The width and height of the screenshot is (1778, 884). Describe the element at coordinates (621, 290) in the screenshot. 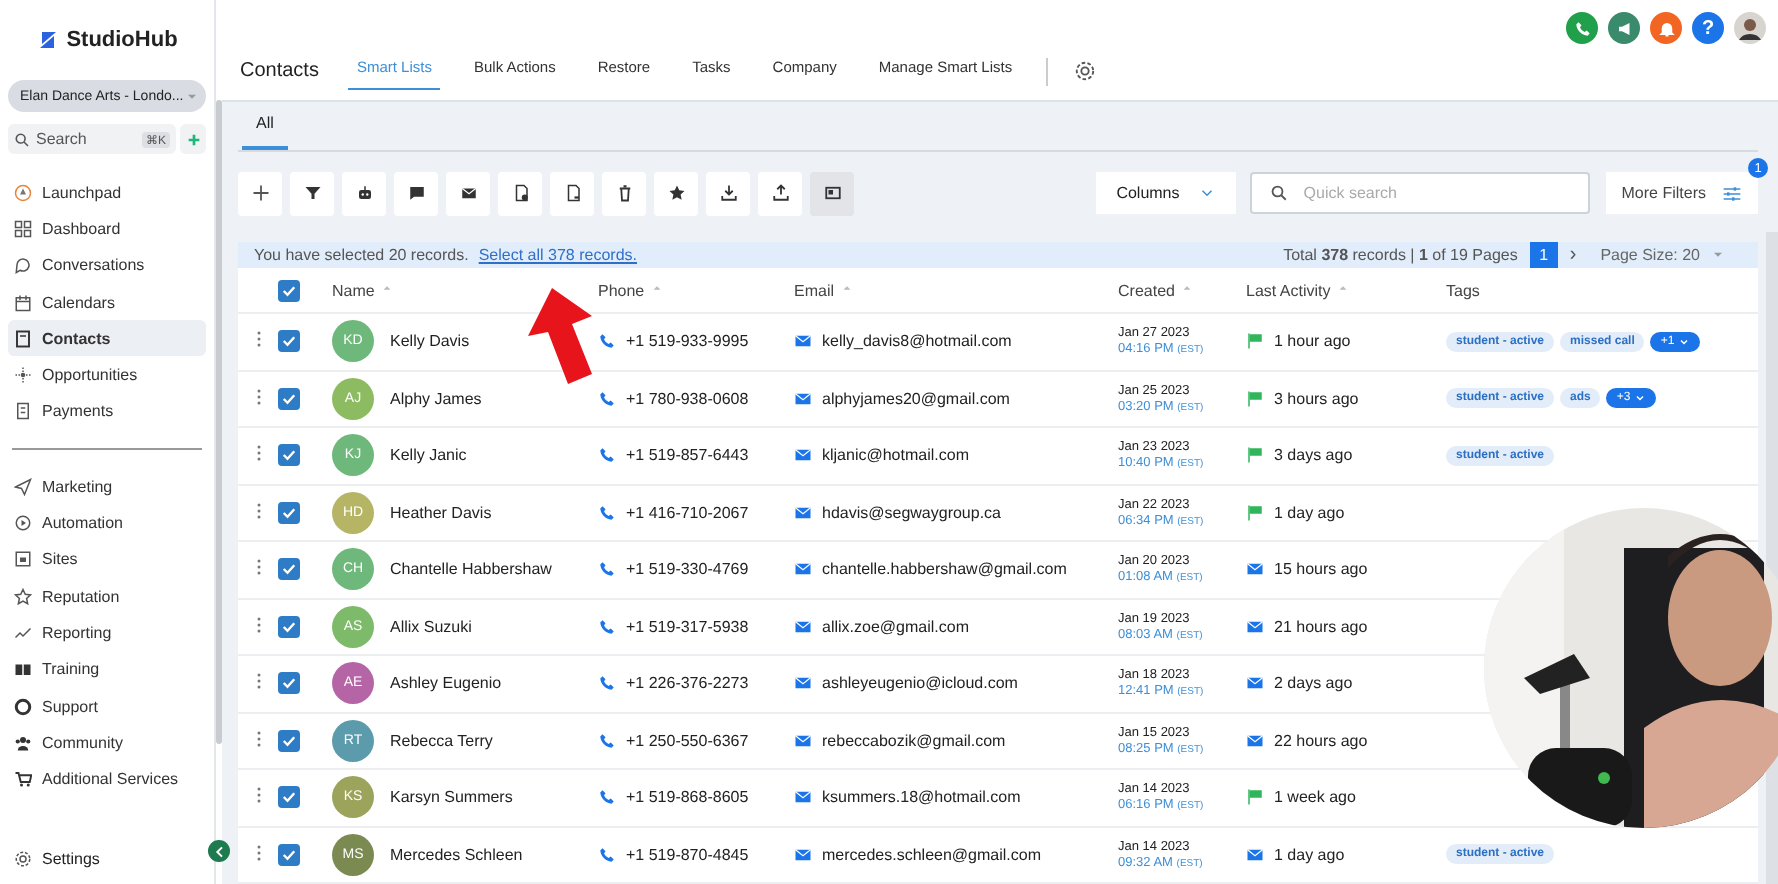

I see `column-header: Phone` at that location.